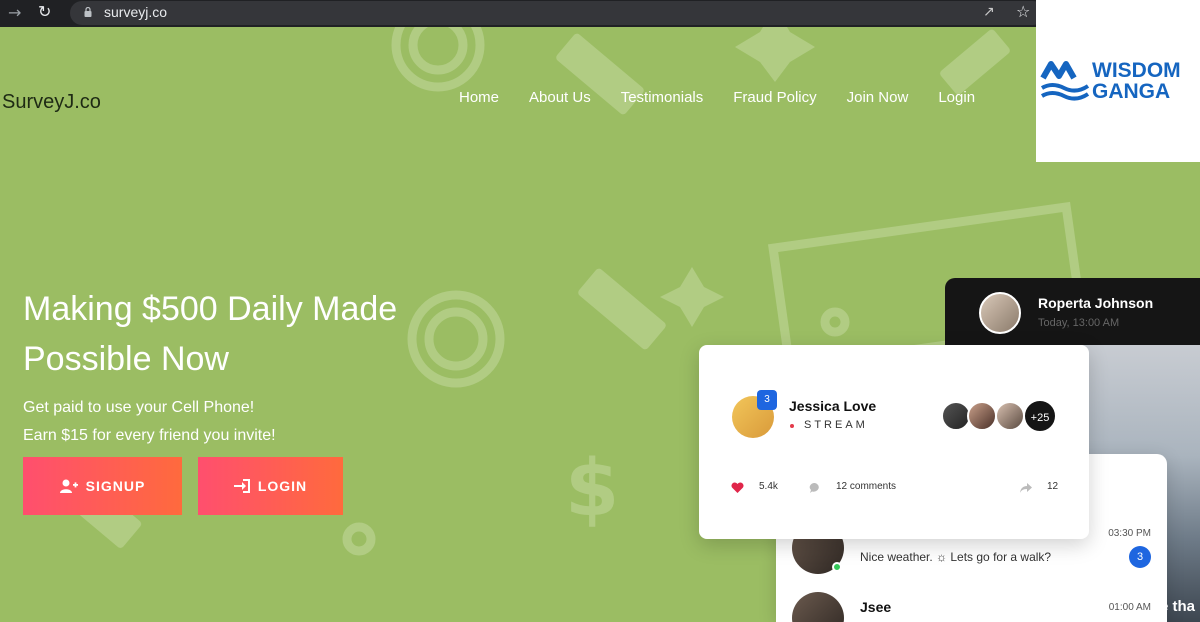 This screenshot has width=1200, height=622. What do you see at coordinates (479, 97) in the screenshot?
I see `nav-home: Home` at bounding box center [479, 97].